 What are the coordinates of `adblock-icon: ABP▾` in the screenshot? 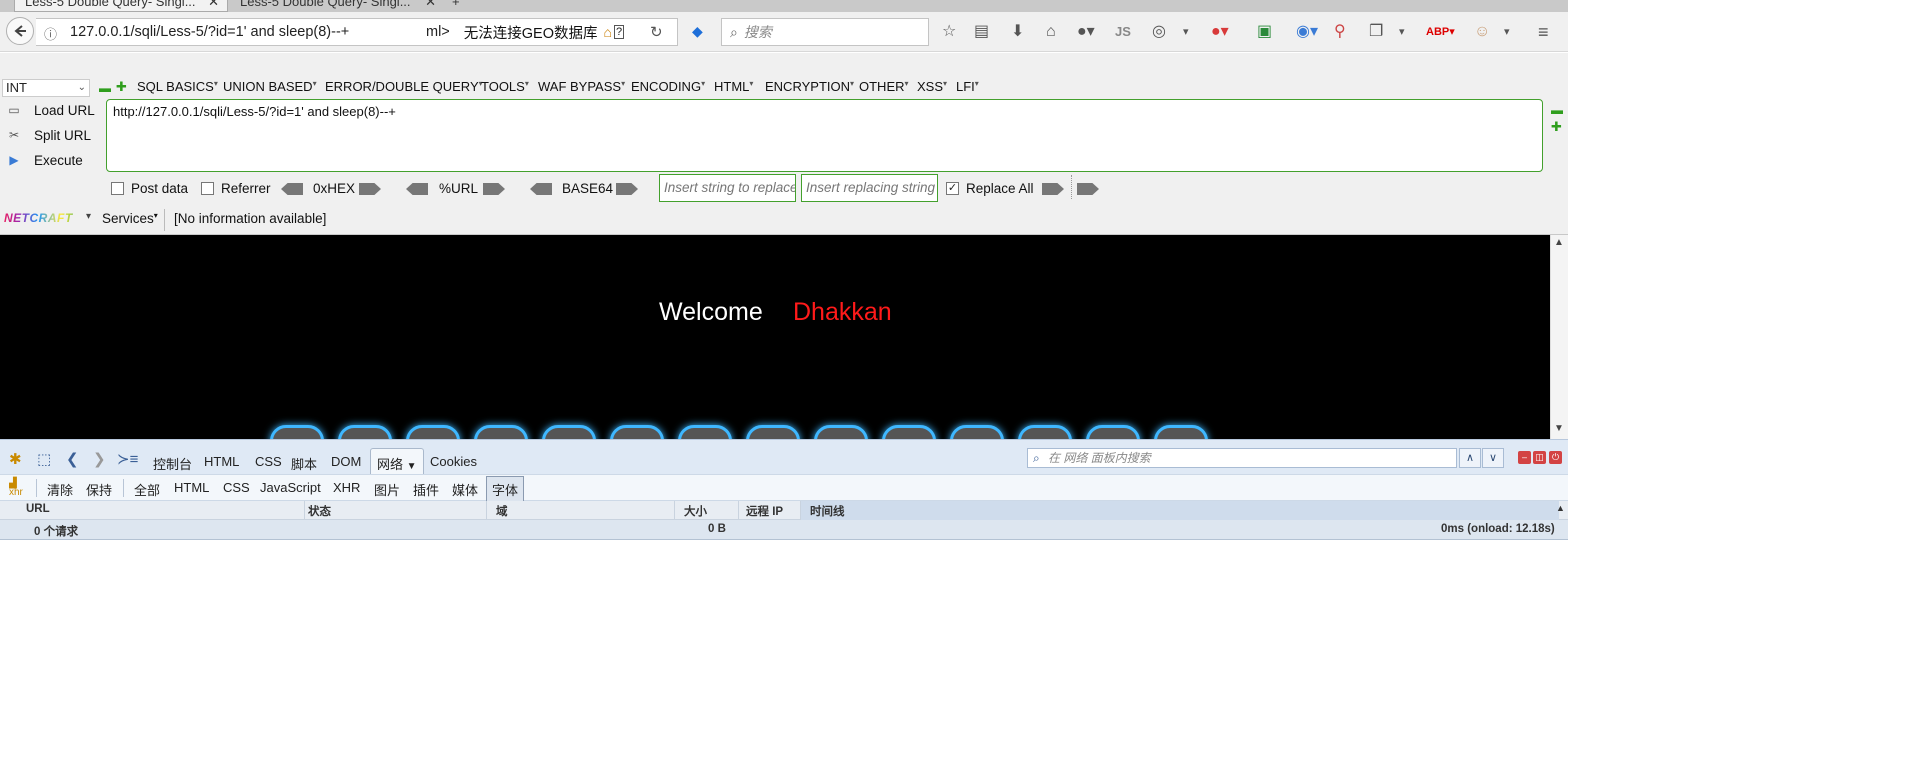 It's located at (1440, 32).